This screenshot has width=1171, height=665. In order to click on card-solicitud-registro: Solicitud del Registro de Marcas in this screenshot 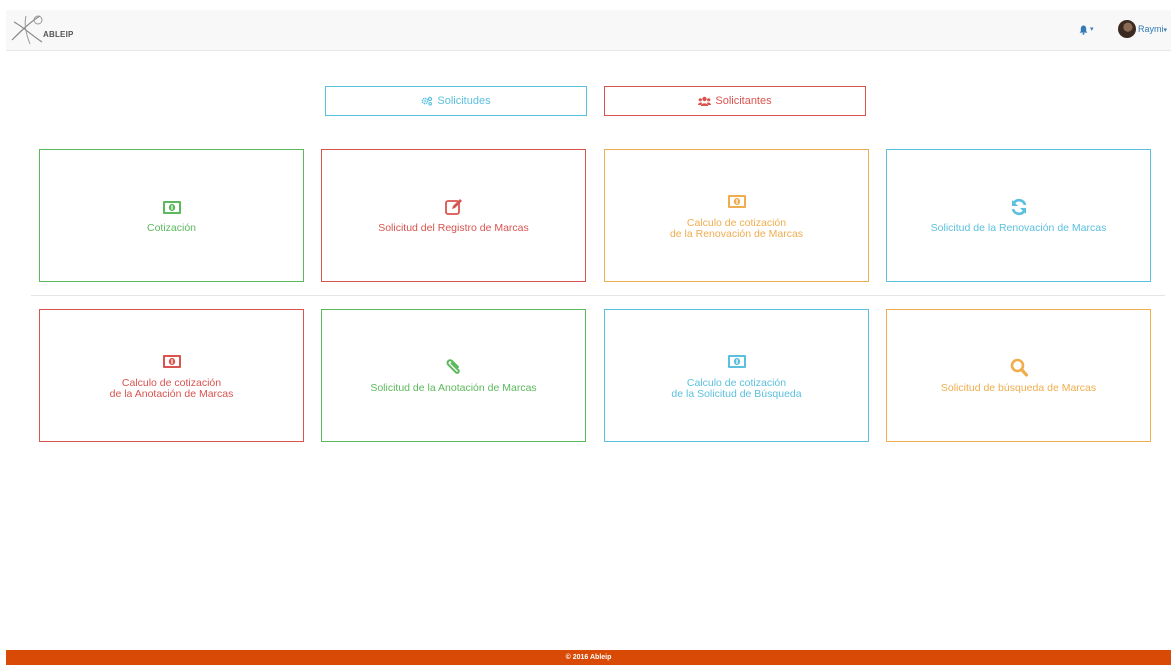, I will do `click(453, 215)`.